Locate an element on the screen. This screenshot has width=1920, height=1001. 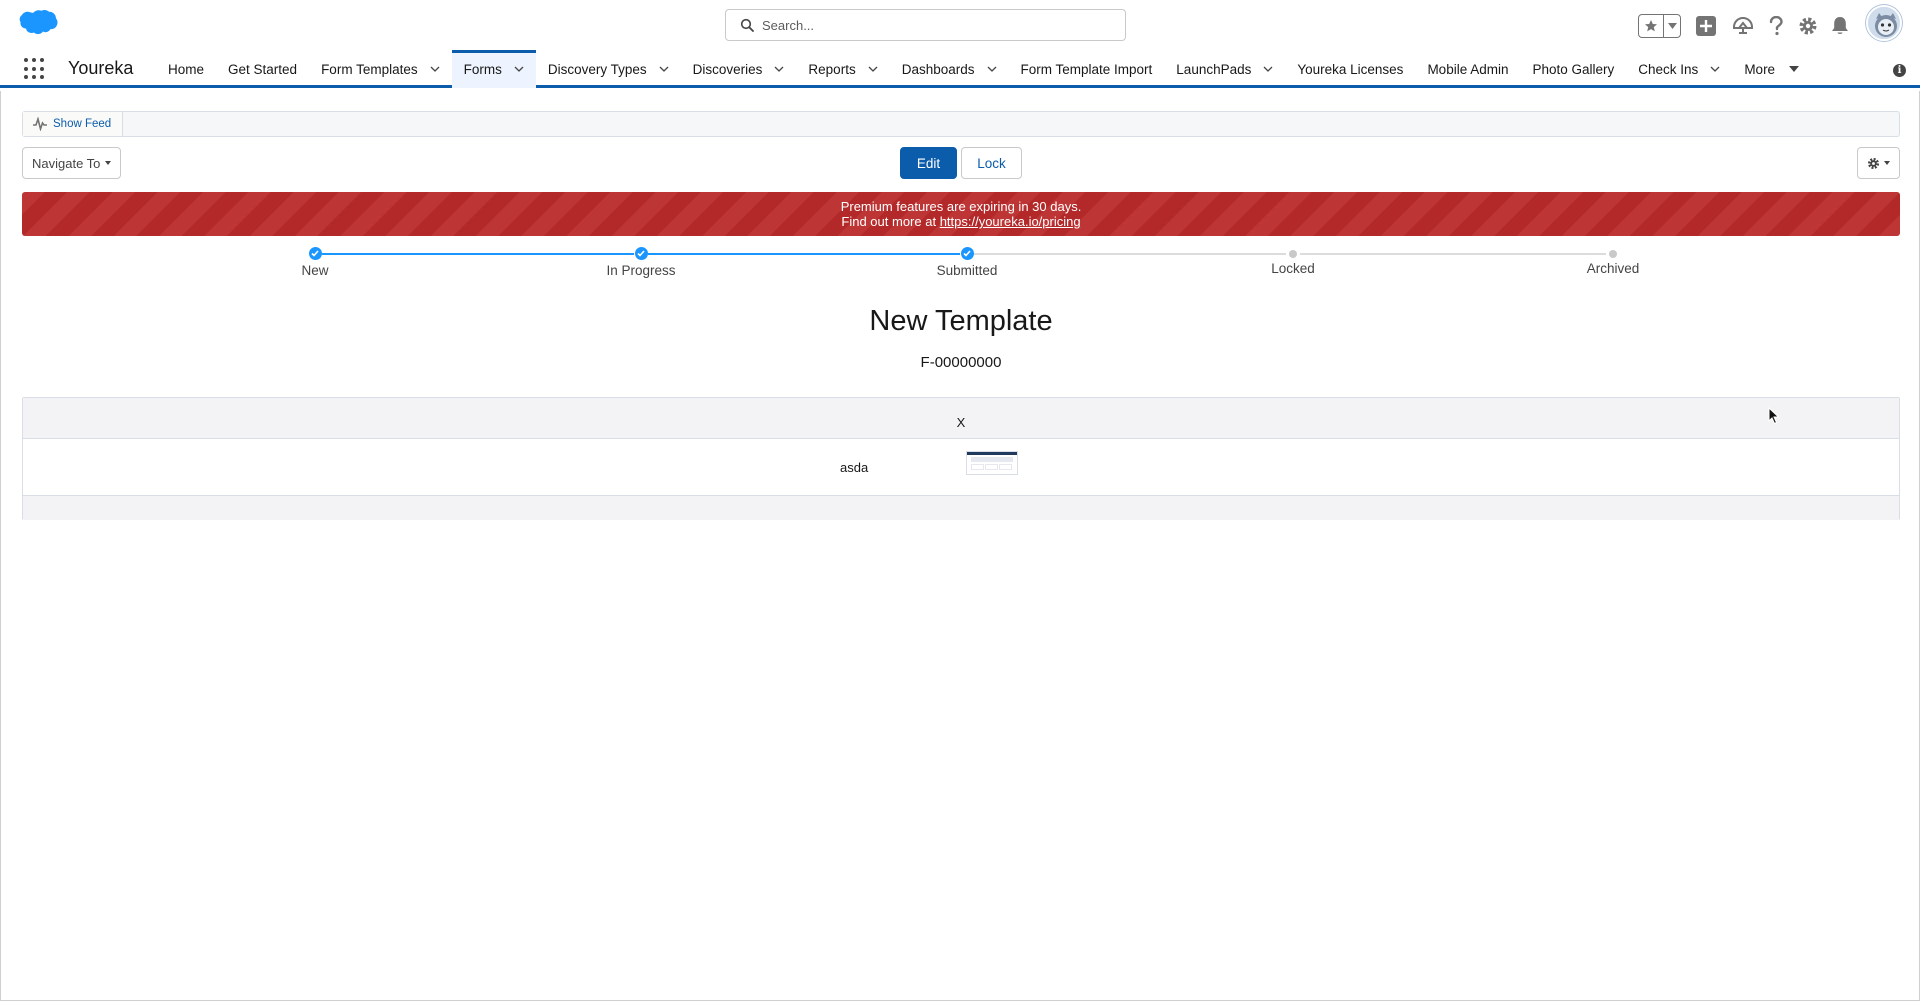
path-step-label: New is located at coordinates (315, 270).